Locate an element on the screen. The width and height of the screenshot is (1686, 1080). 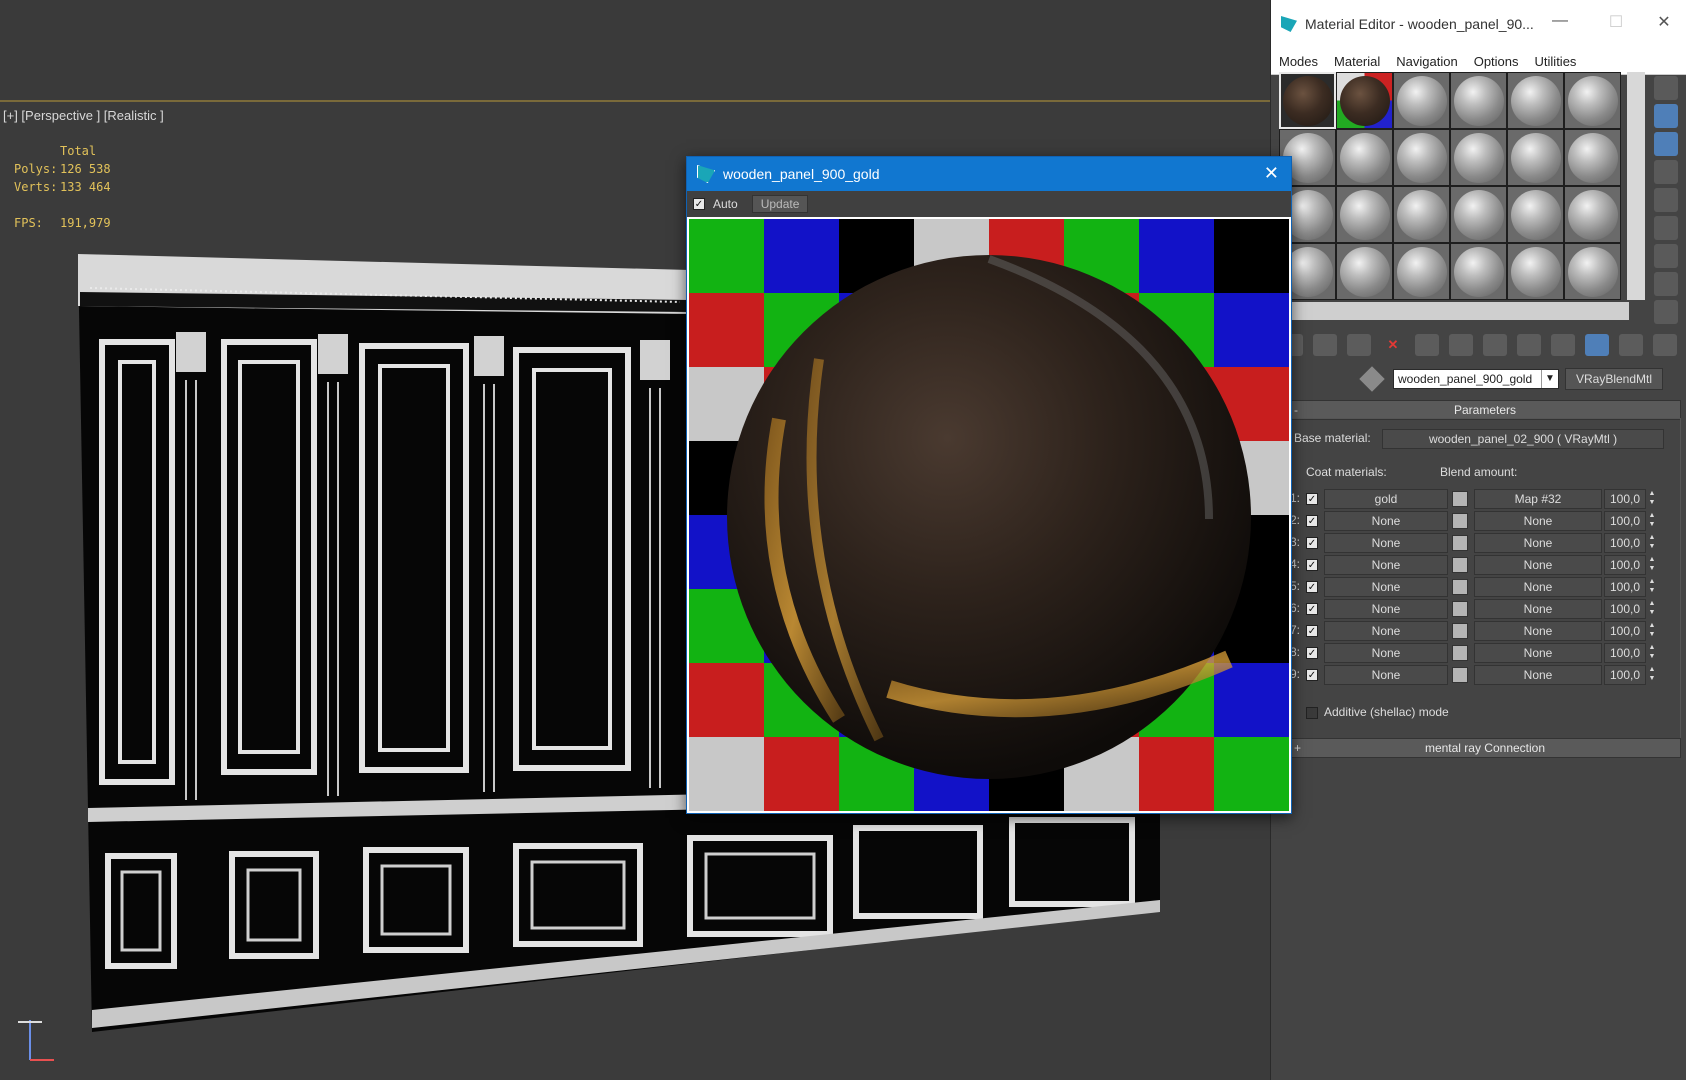
select-by-material-icon is located at coordinates (1666, 284).